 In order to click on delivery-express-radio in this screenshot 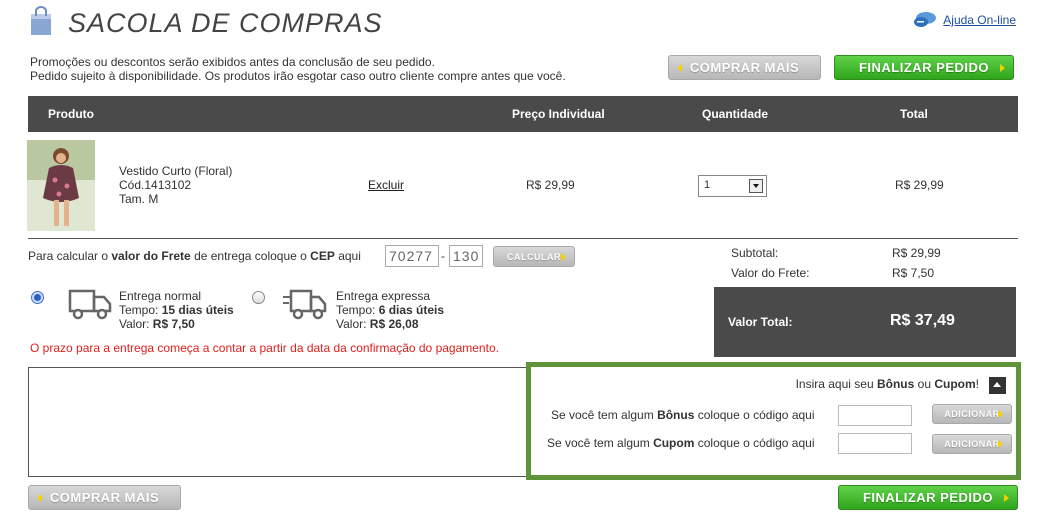, I will do `click(258, 297)`.